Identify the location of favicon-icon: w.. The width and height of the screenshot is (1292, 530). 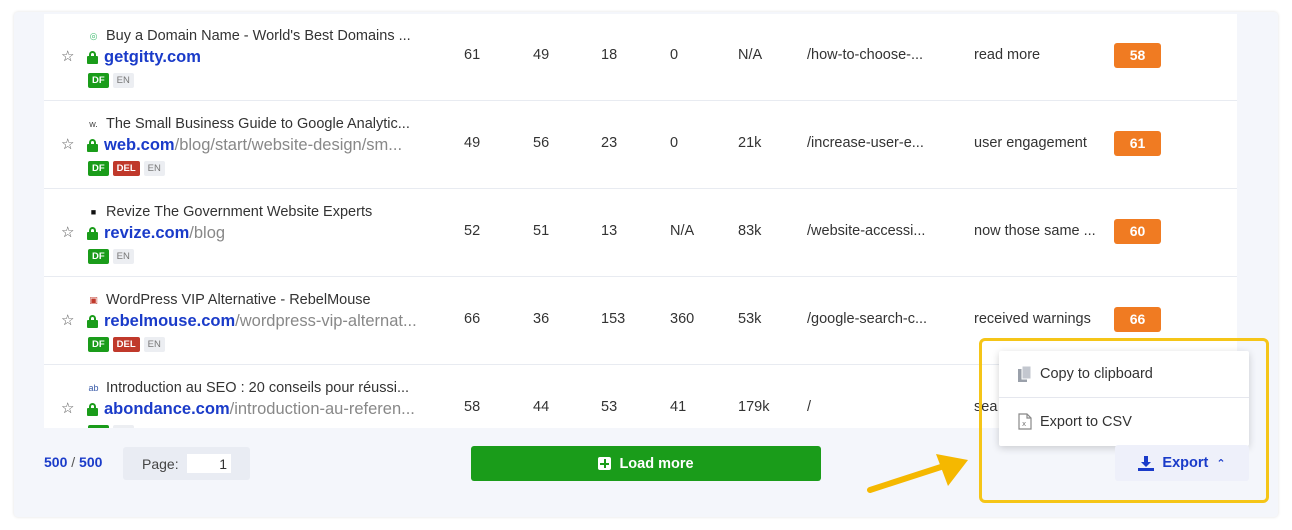
(93, 124).